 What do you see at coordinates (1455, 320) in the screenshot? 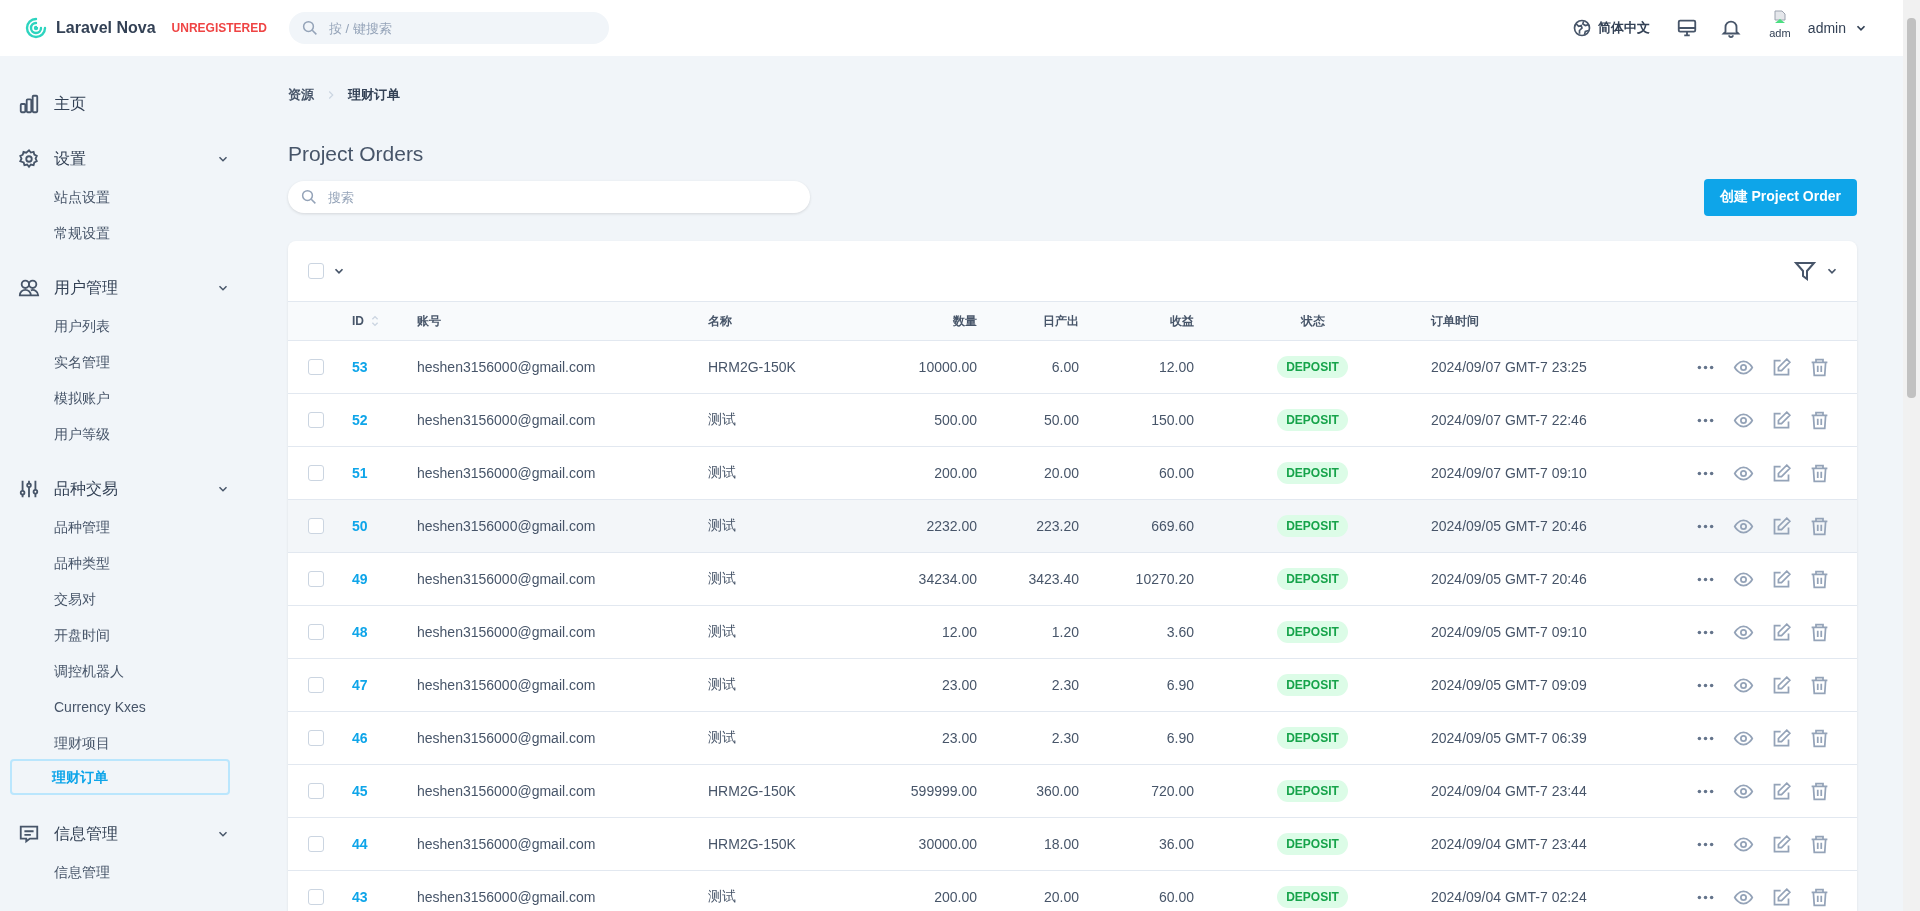
I see `column-header: 订单时间` at bounding box center [1455, 320].